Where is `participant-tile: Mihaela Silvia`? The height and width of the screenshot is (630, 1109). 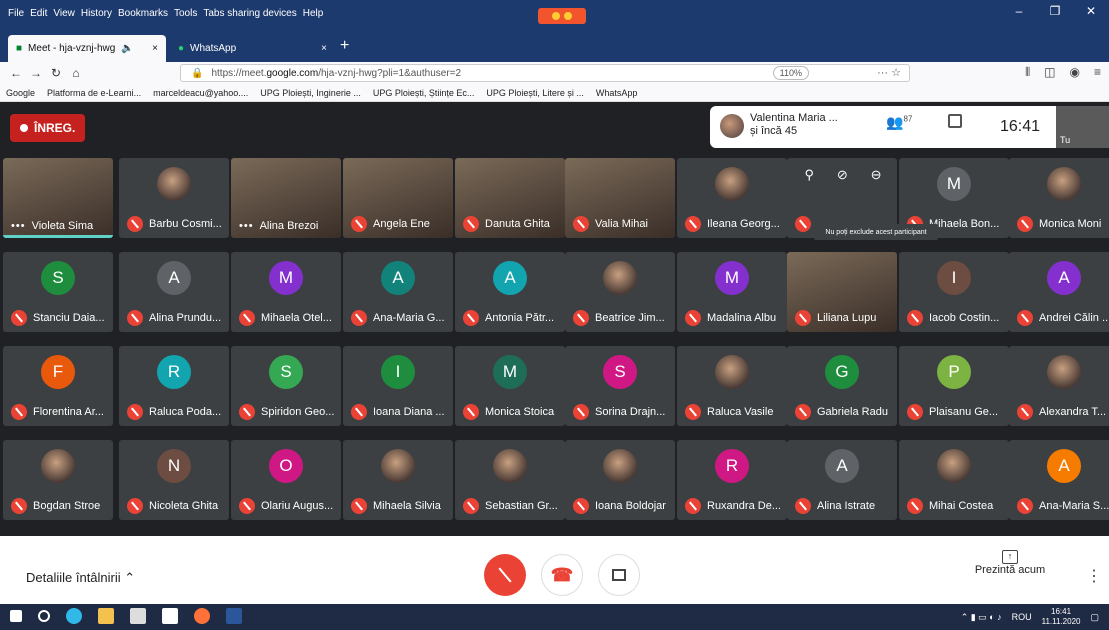 participant-tile: Mihaela Silvia is located at coordinates (398, 480).